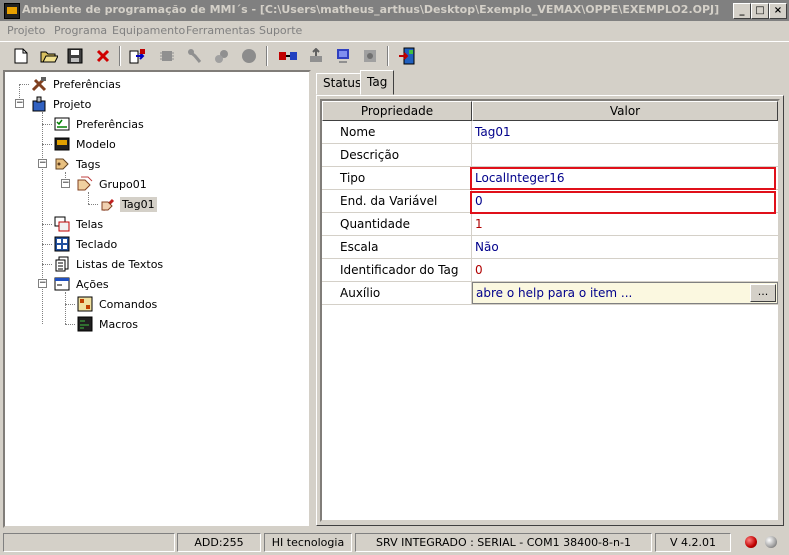  What do you see at coordinates (370, 56) in the screenshot?
I see `settings-icon` at bounding box center [370, 56].